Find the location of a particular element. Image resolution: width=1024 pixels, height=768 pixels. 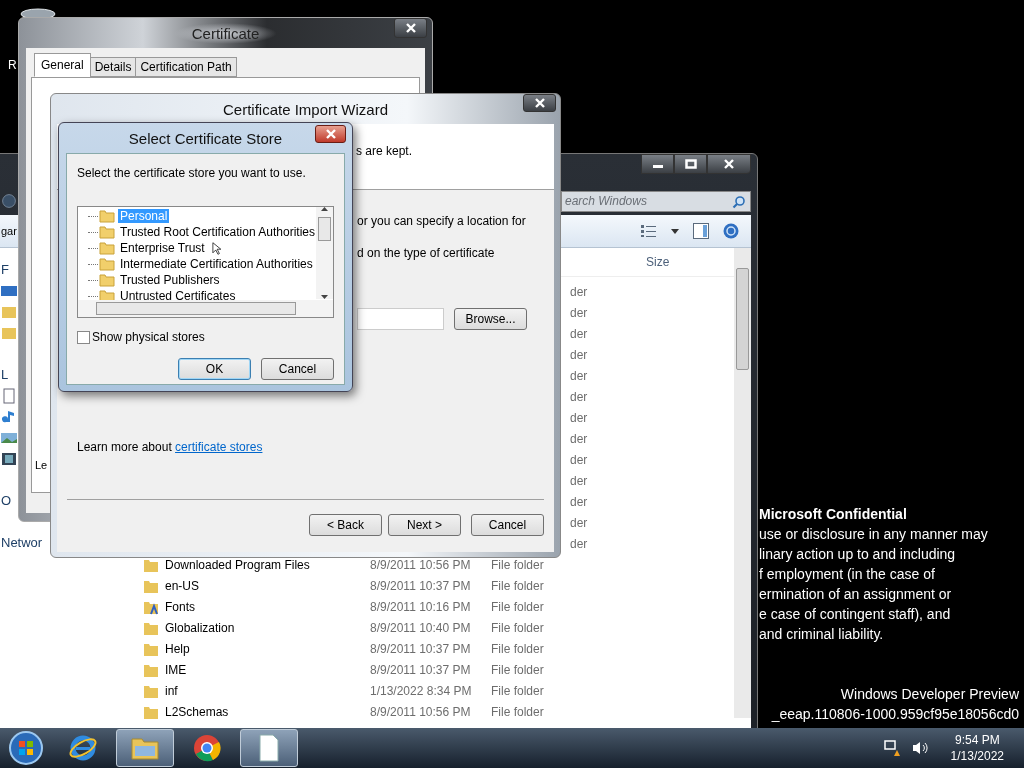

notice-line: use or disclosure in any manner may is located at coordinates (873, 534).